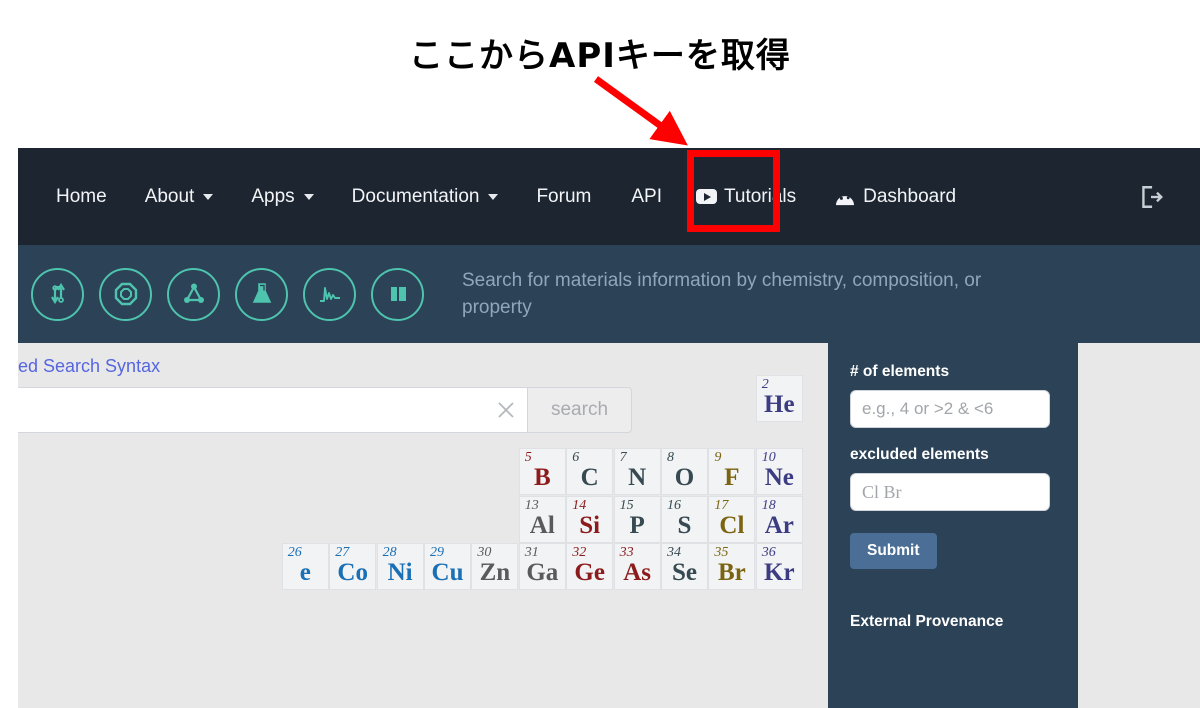  I want to click on element-symbol: Se, so click(684, 573).